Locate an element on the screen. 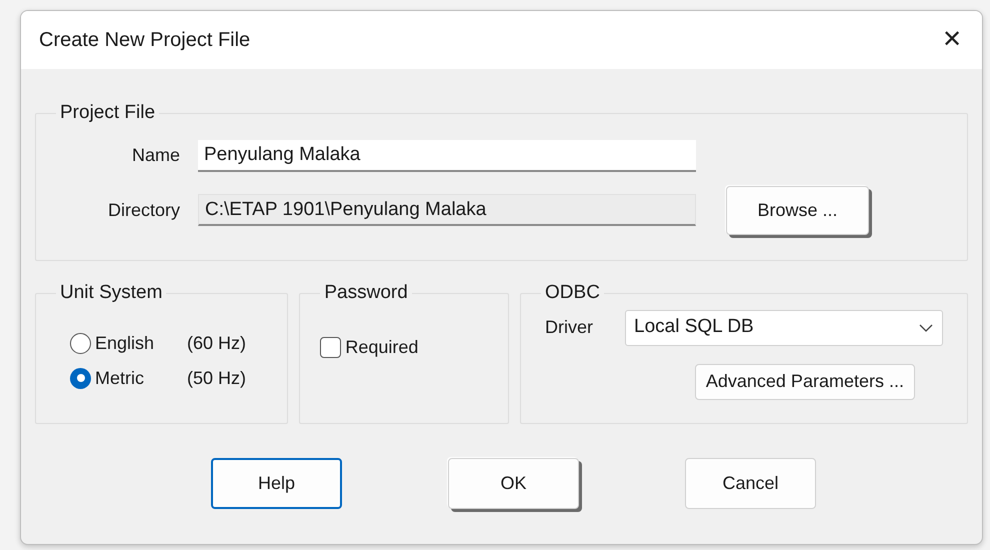 This screenshot has width=990, height=550. group-title: Unit System is located at coordinates (111, 293).